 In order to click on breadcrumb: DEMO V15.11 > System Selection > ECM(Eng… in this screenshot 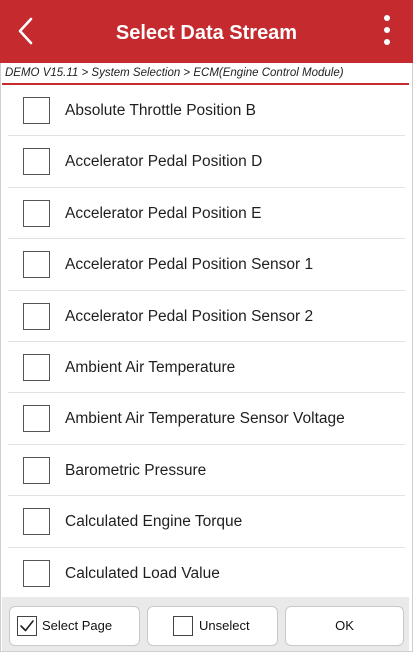, I will do `click(174, 73)`.